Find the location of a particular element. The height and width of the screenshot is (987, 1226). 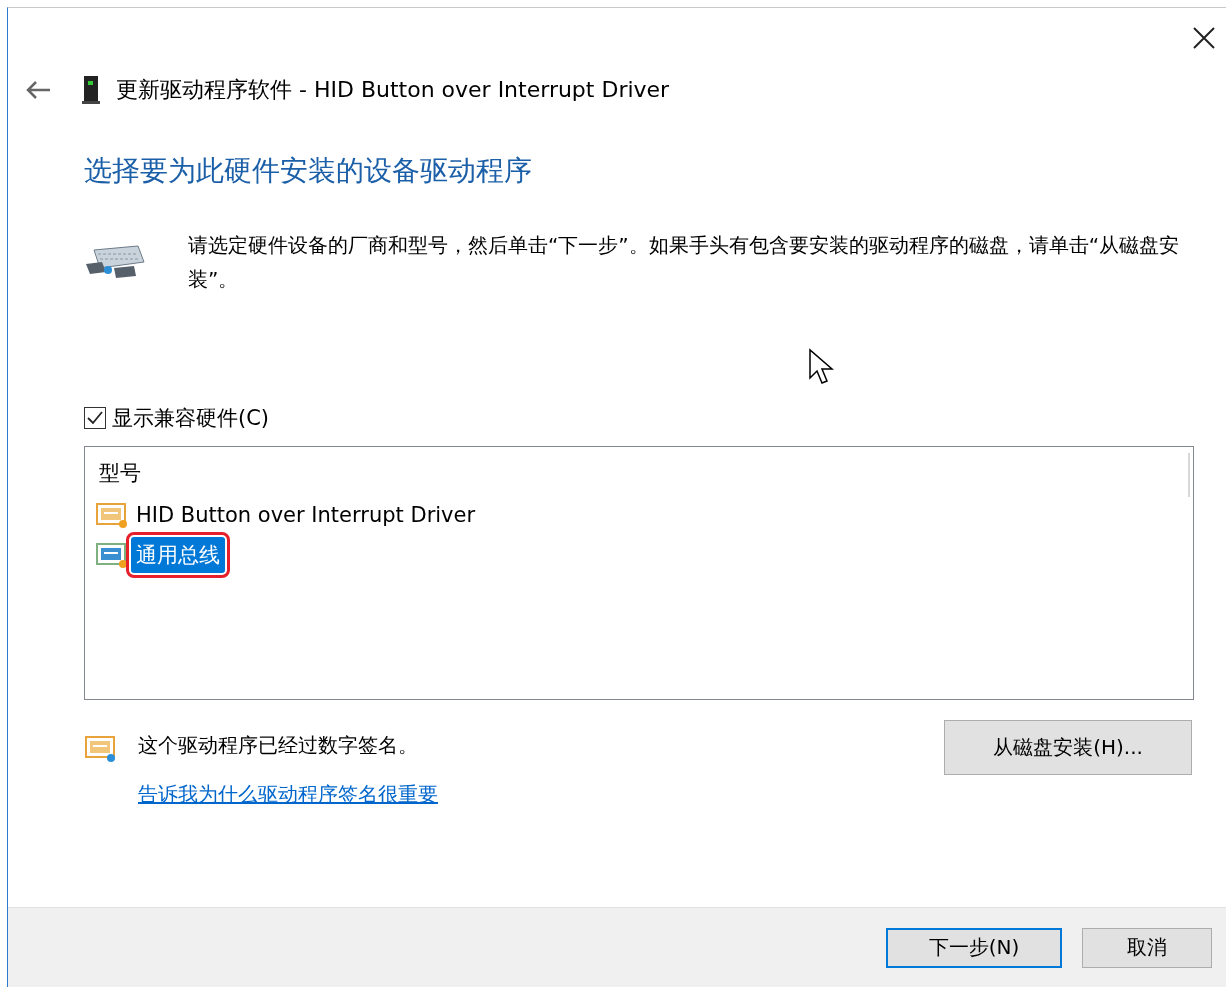

next-button: 下一步(N) is located at coordinates (974, 947).